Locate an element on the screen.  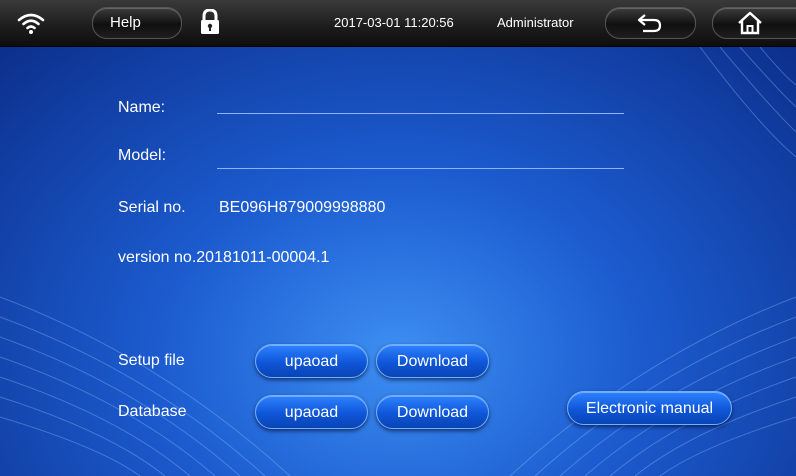
setup-upload-button: upaoad is located at coordinates (311, 361).